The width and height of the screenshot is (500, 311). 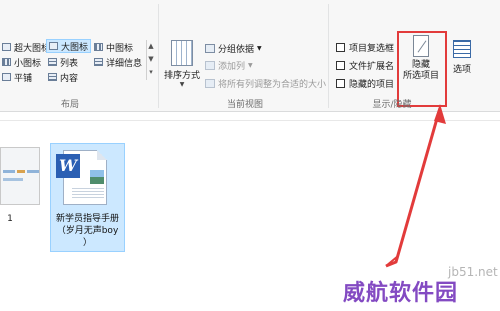 What do you see at coordinates (365, 83) in the screenshot?
I see `hidden-items-toggle: 隐藏的项目` at bounding box center [365, 83].